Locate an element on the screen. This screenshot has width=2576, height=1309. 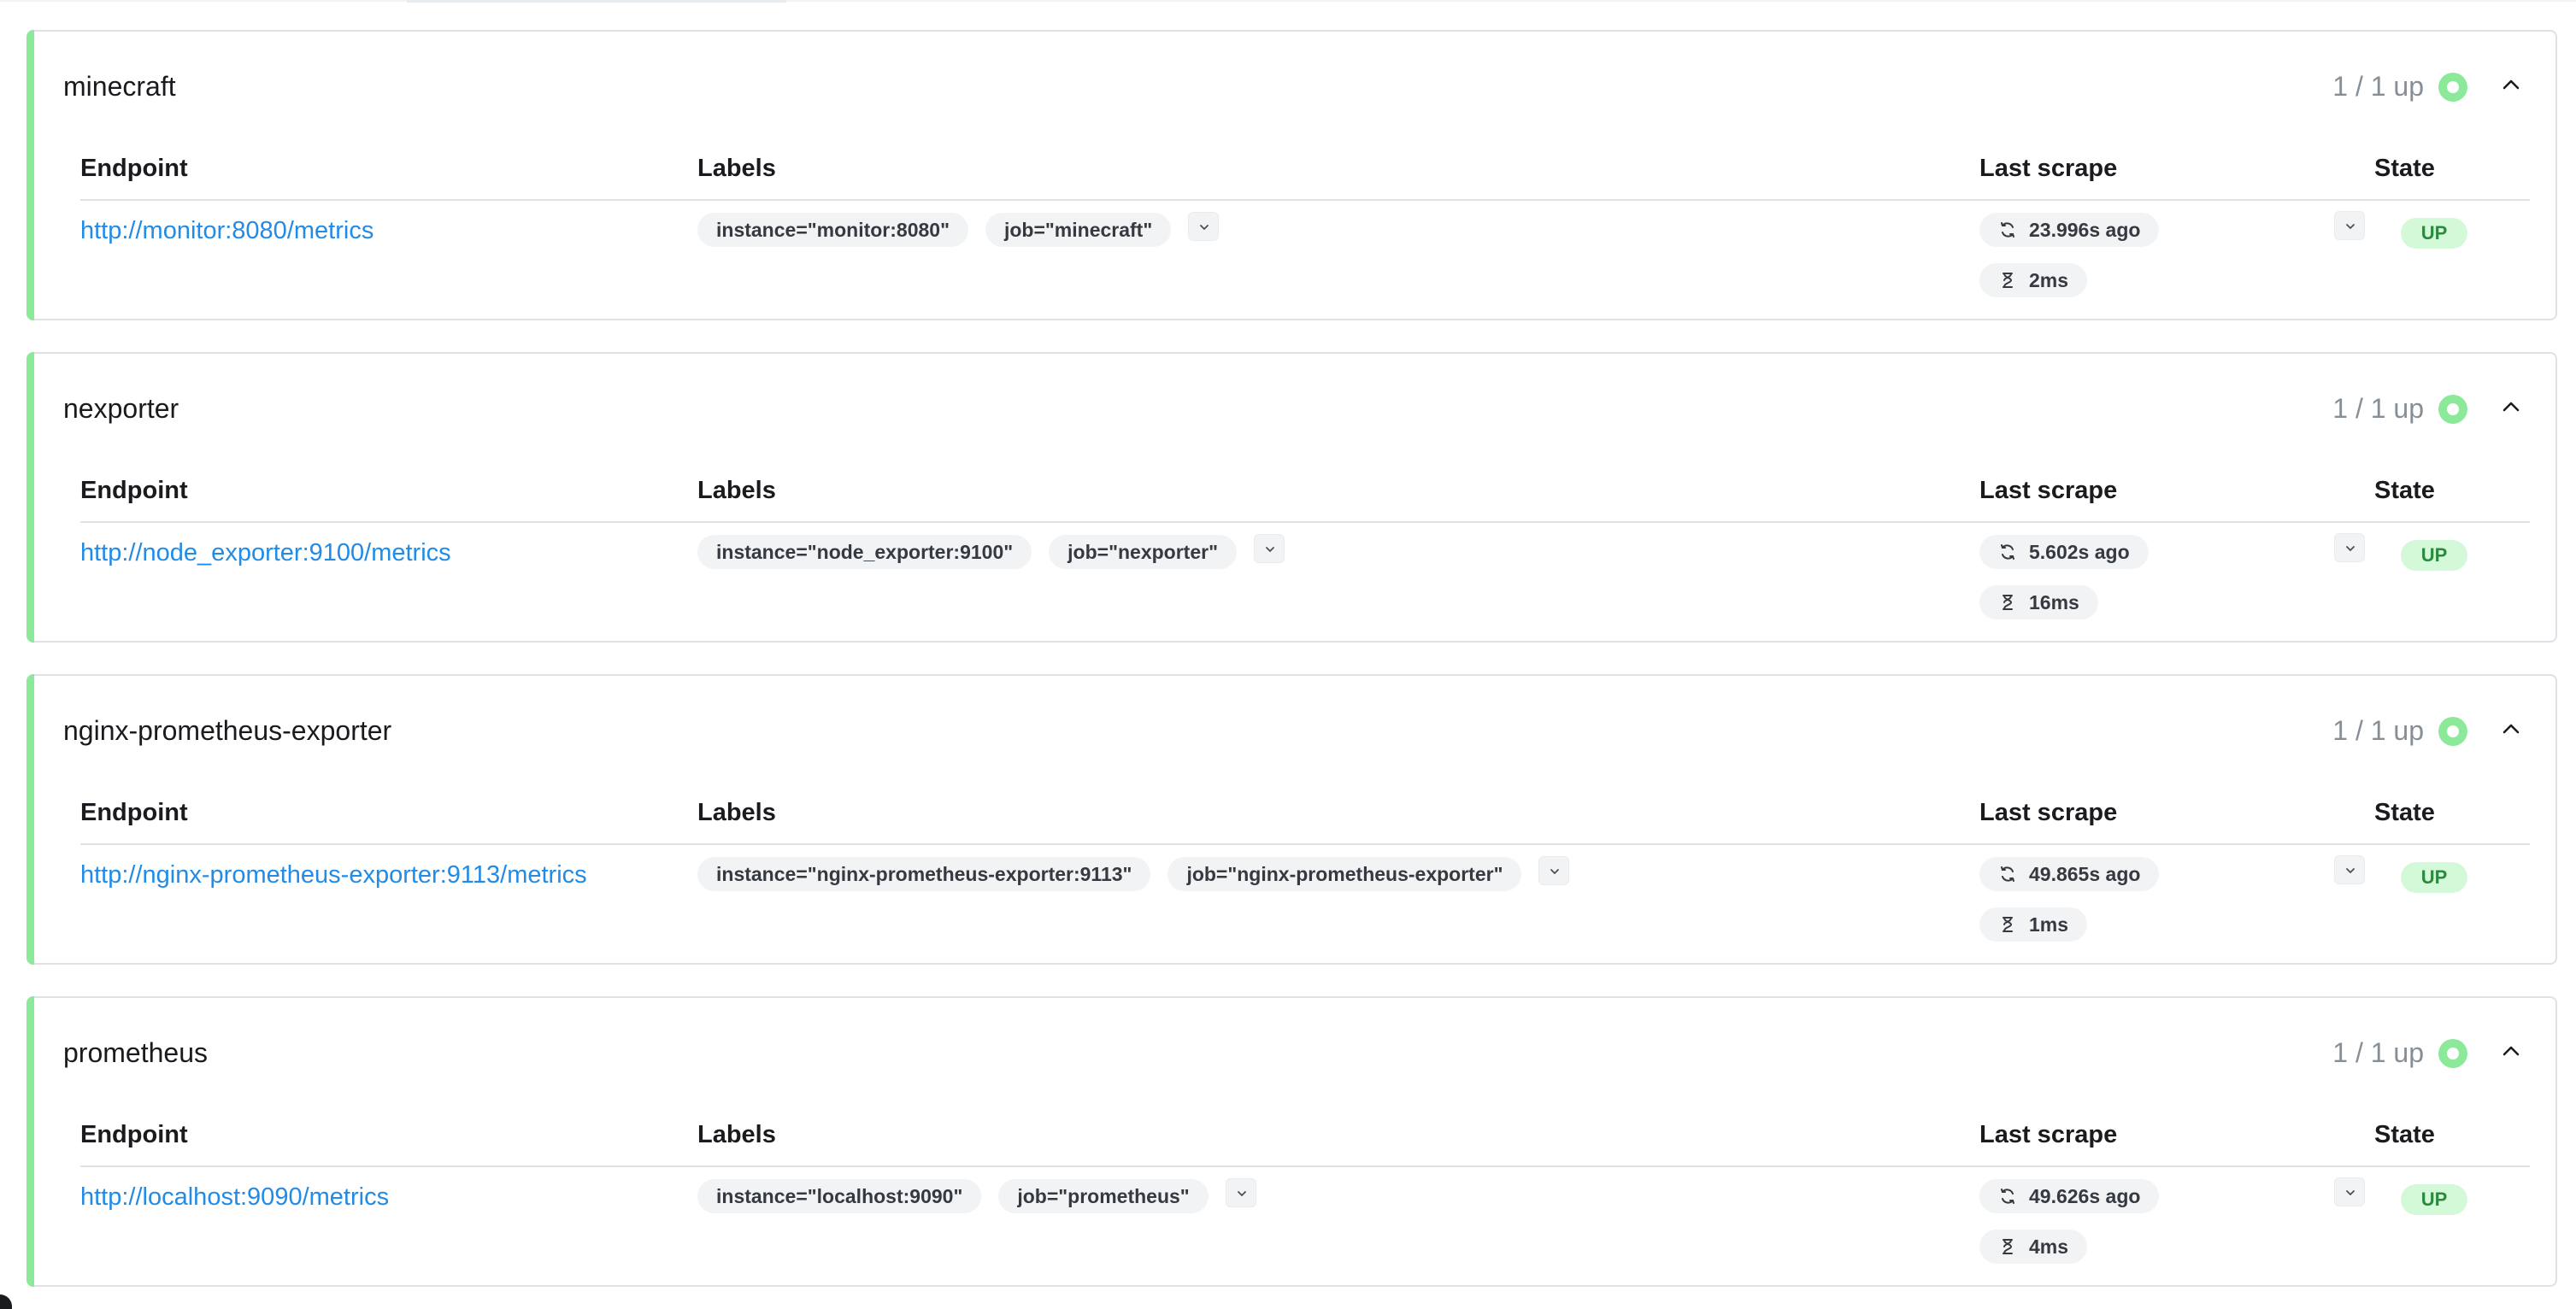
target-labels: instance="monitor:8080" job="minecraft" is located at coordinates (958, 229).